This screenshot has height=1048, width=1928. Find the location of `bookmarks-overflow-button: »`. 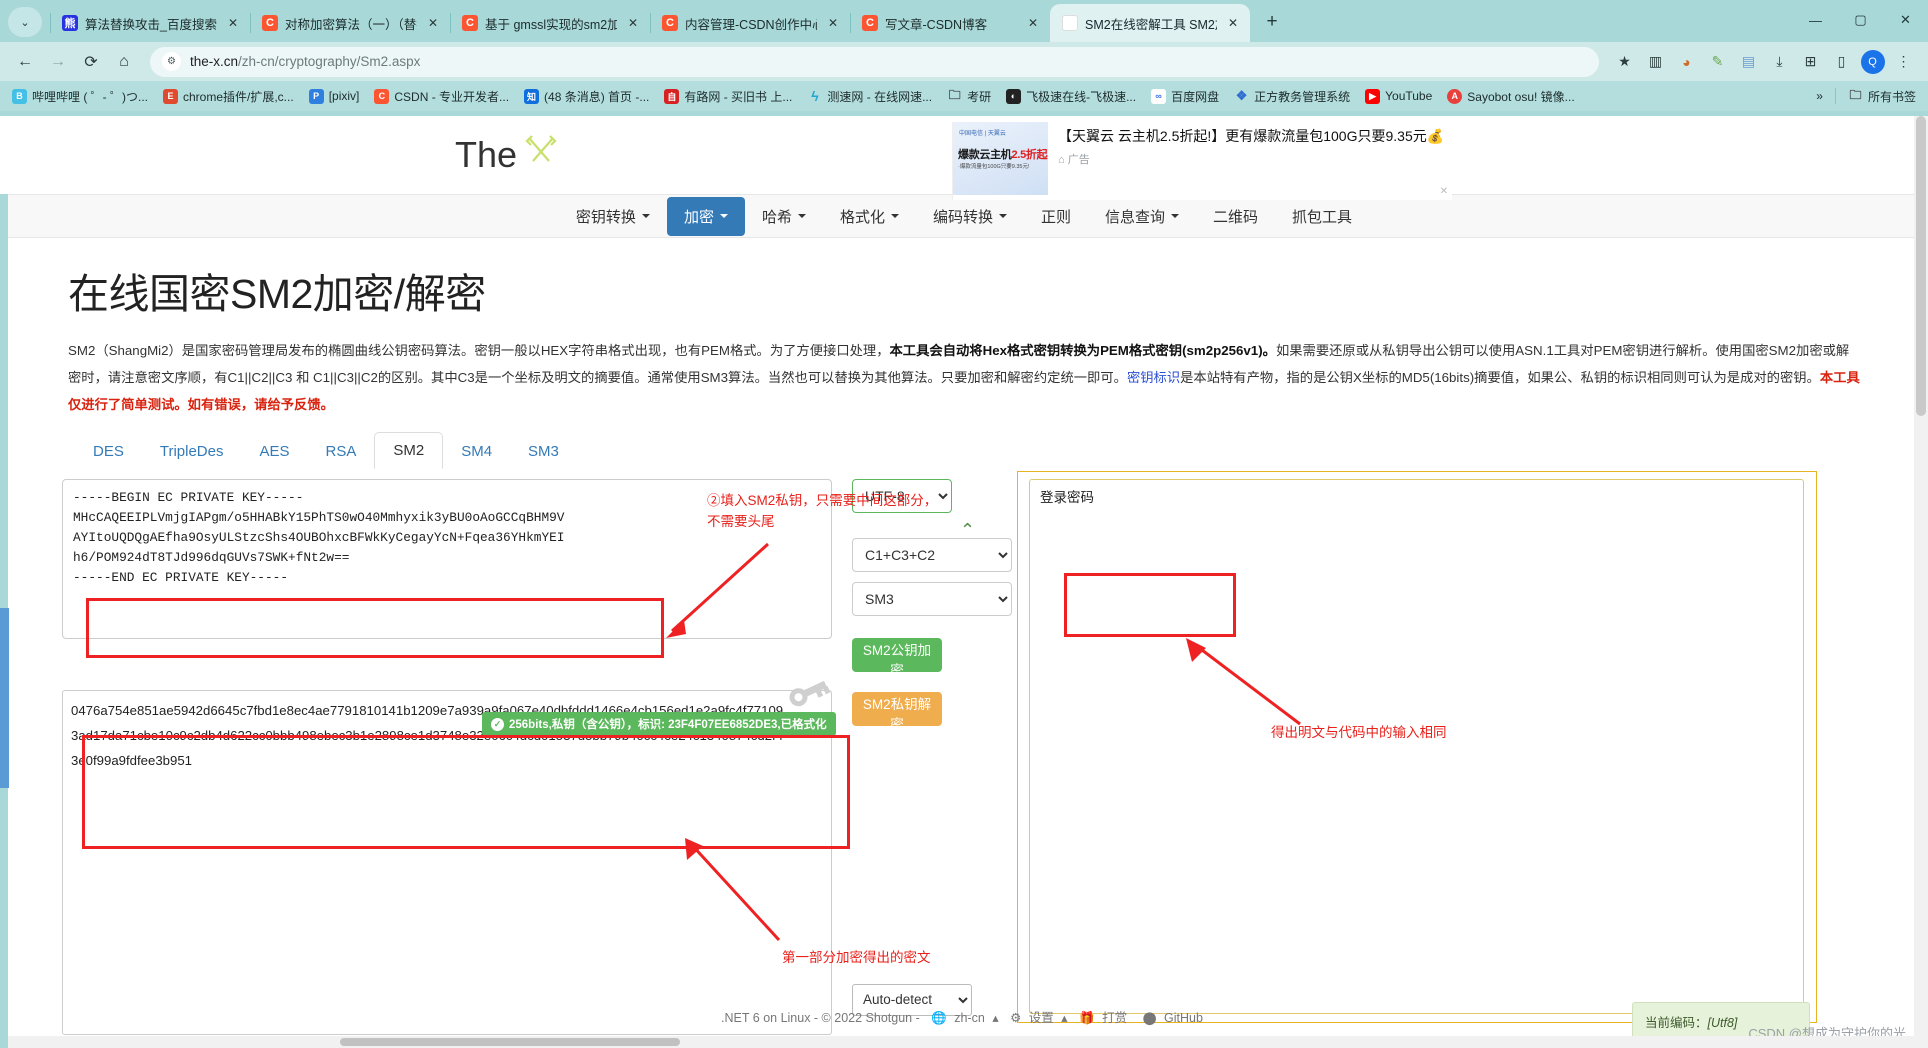

bookmarks-overflow-button: » is located at coordinates (1819, 96).